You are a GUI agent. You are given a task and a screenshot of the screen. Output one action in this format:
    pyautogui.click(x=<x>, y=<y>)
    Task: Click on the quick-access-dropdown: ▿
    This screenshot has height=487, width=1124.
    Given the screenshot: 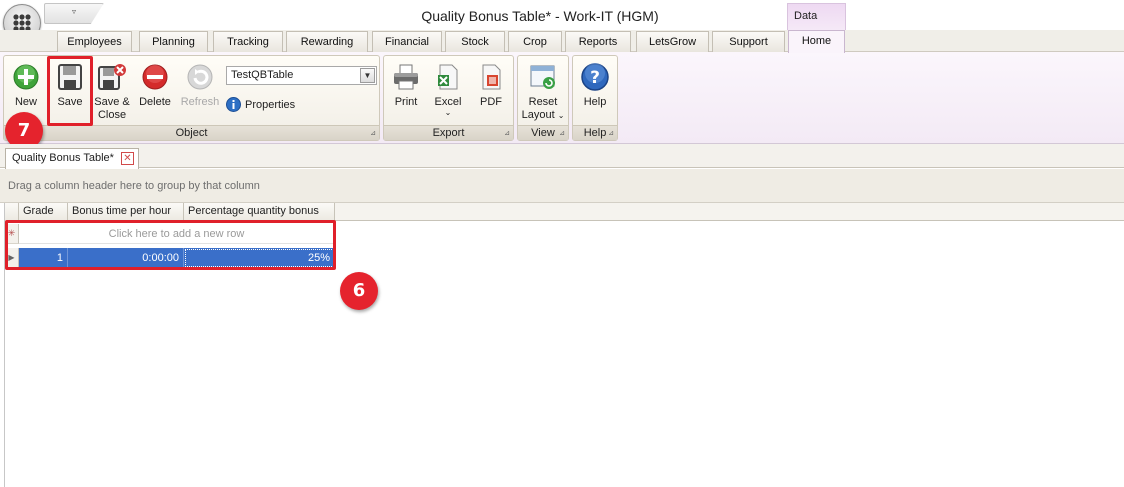 What is the action you would take?
    pyautogui.click(x=74, y=13)
    